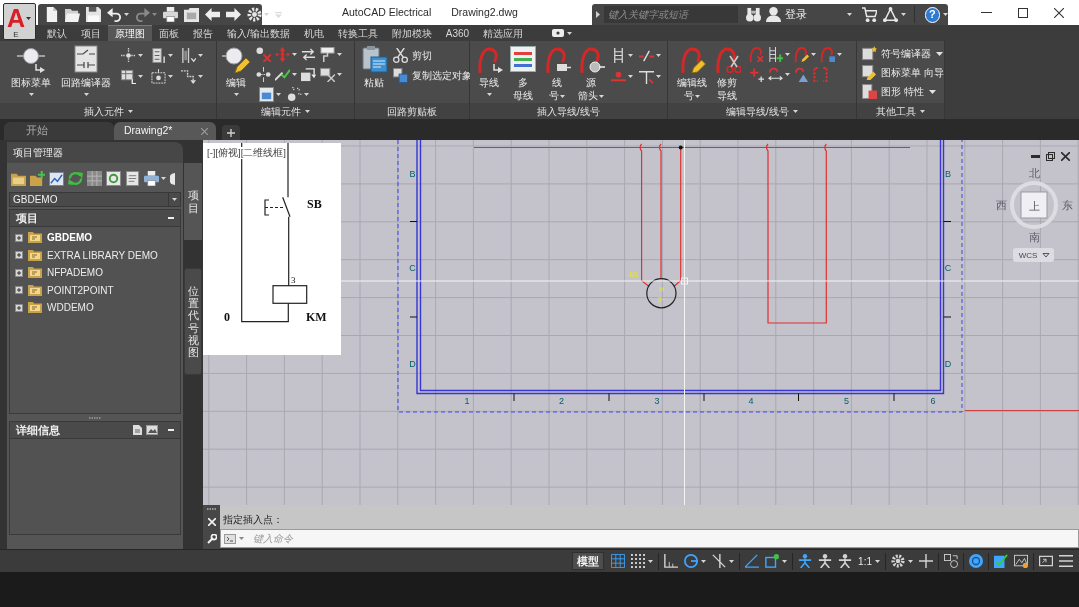 The width and height of the screenshot is (1079, 607). I want to click on wcs-menu-button: WCS, so click(1033, 255).